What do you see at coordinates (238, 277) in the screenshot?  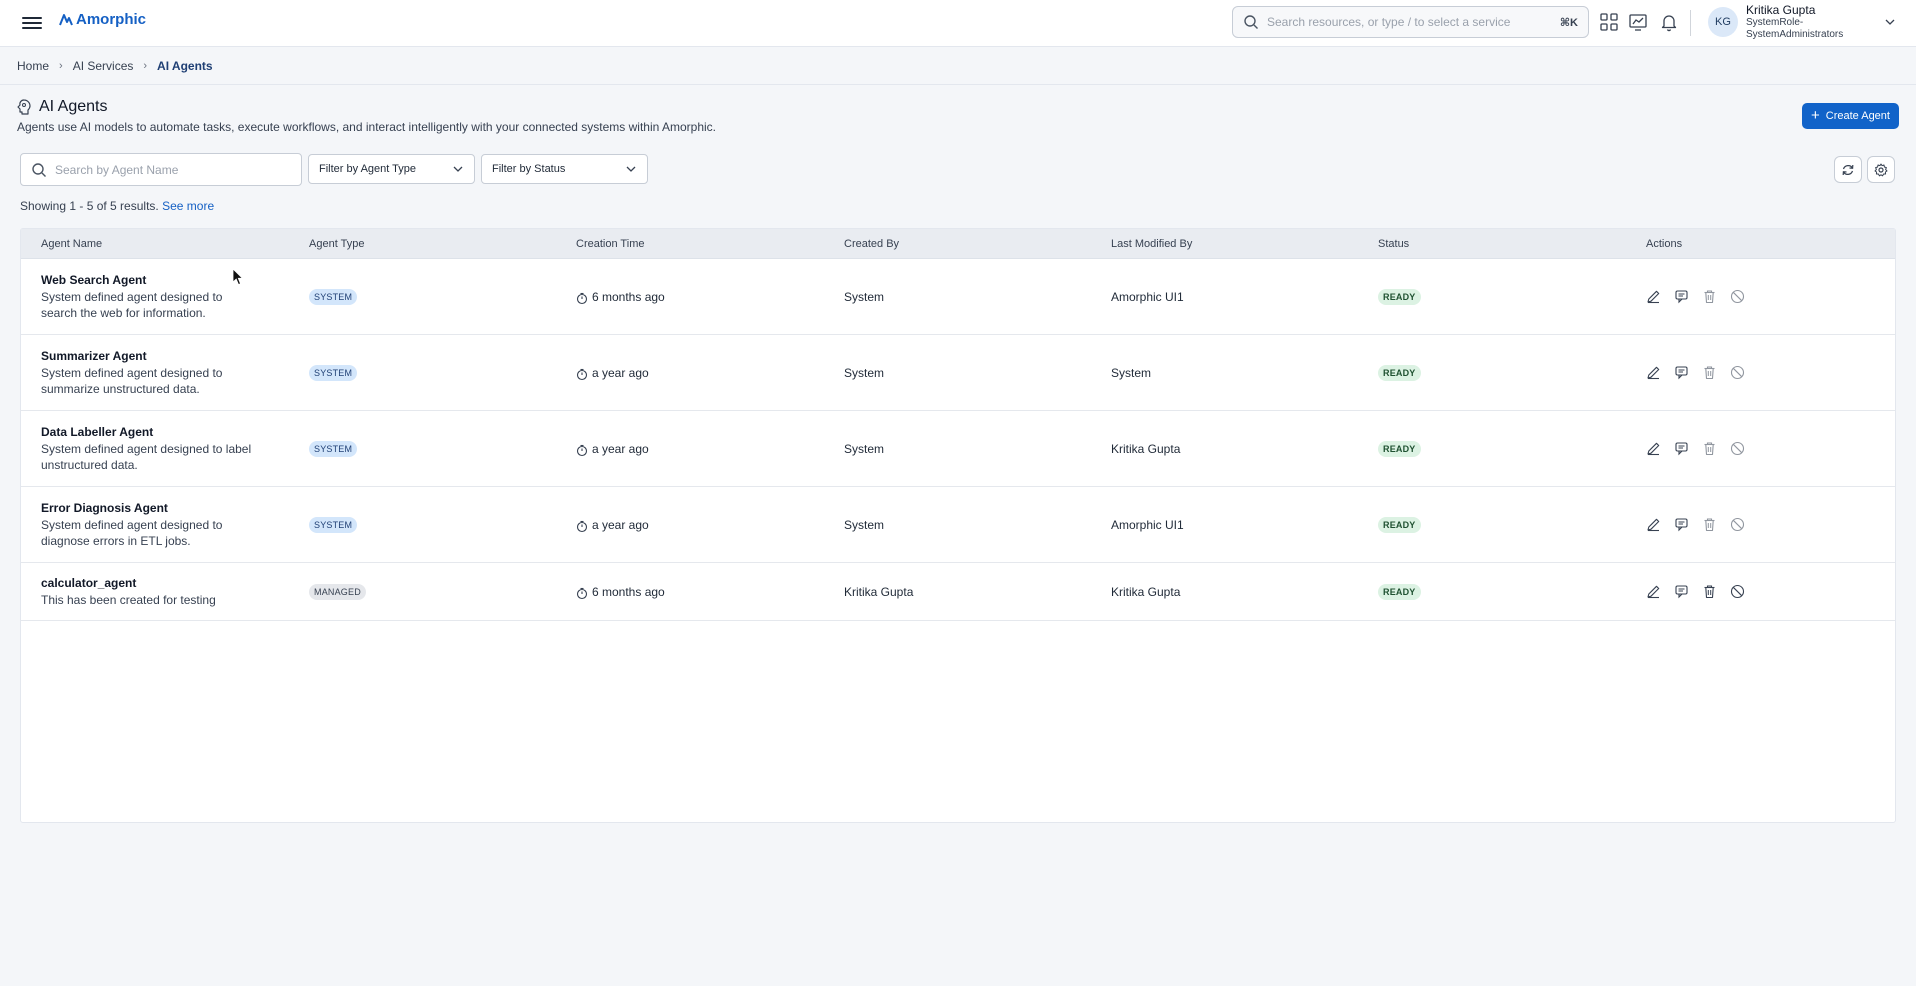 I see `mouse-cursor-icon` at bounding box center [238, 277].